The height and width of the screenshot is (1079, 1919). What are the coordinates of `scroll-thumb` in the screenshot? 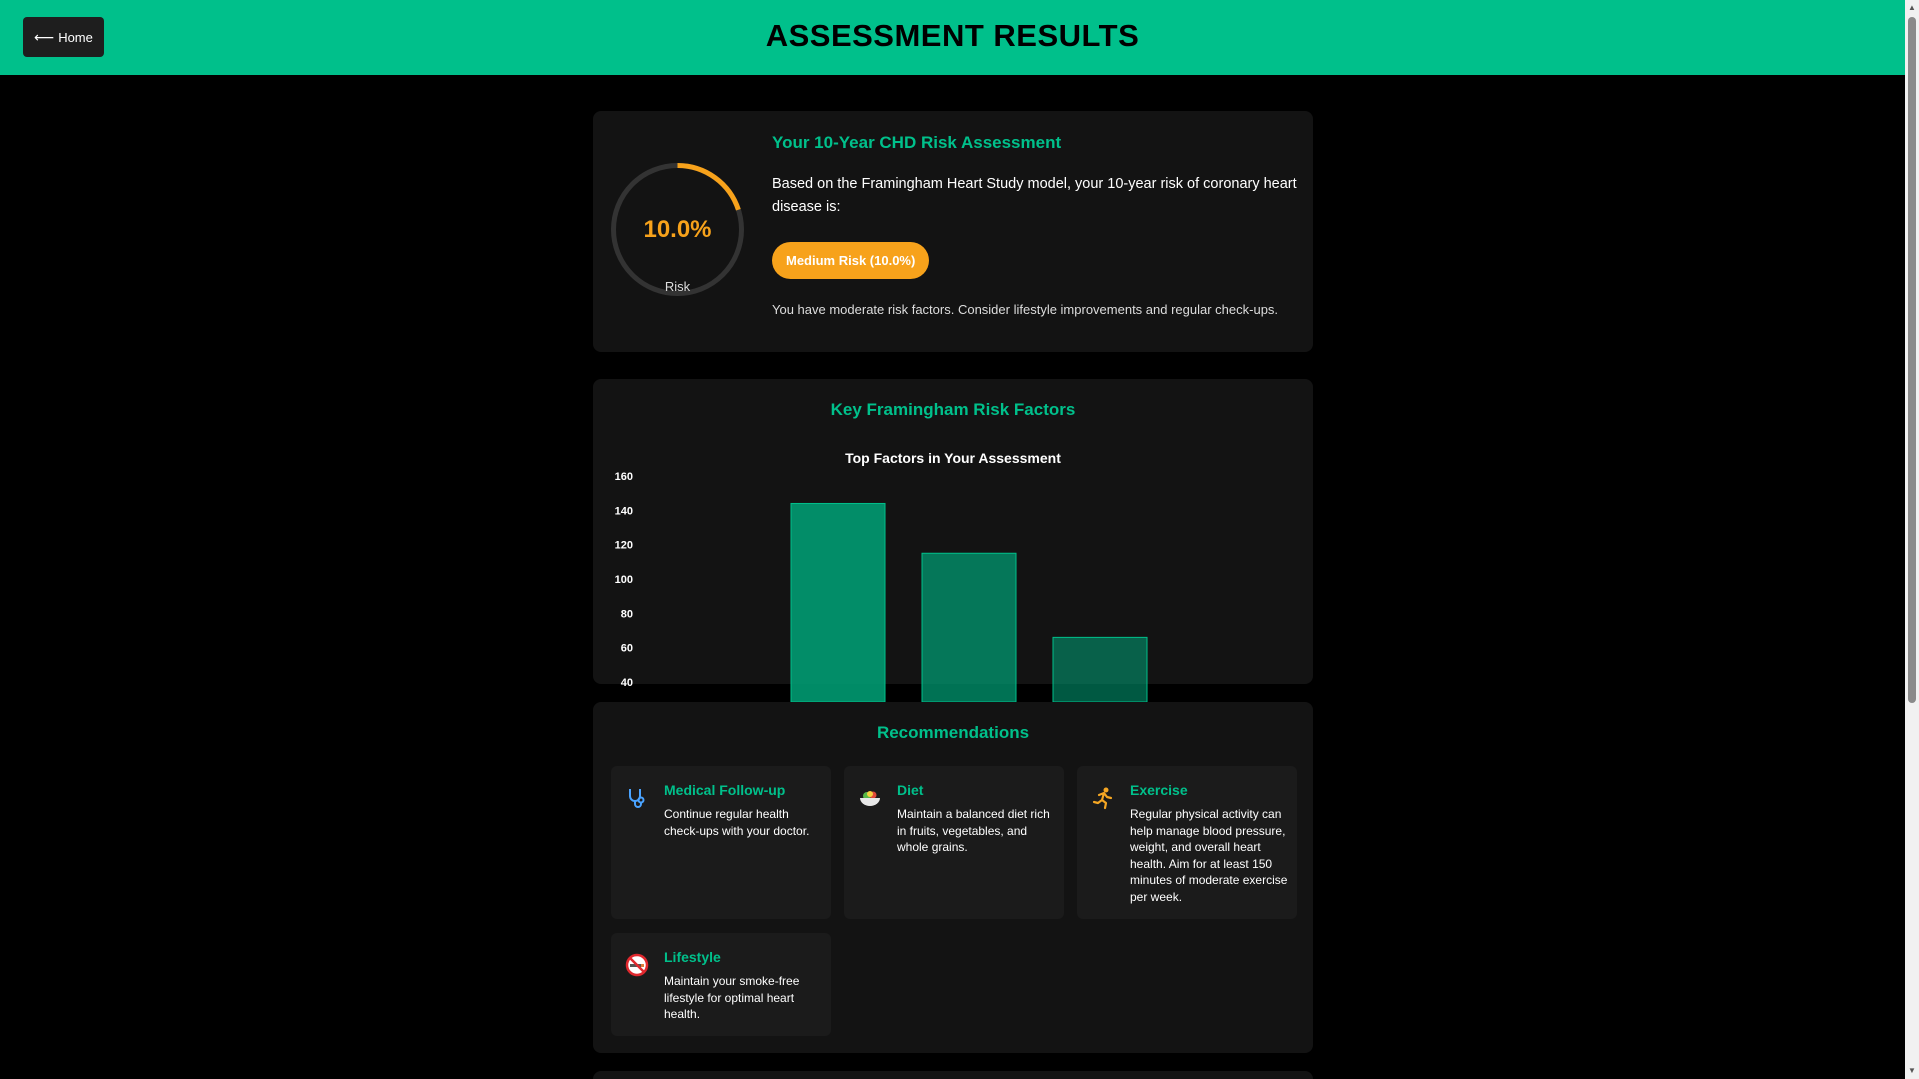 It's located at (1912, 360).